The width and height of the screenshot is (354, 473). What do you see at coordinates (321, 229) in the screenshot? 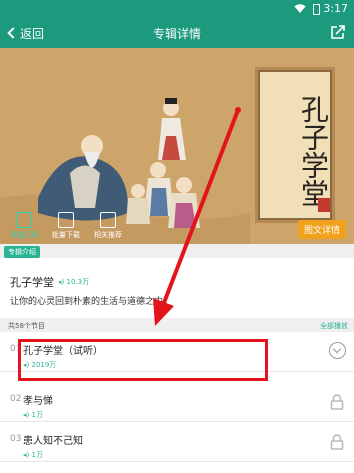
I see `image-text-detail-button: 图文详情` at bounding box center [321, 229].